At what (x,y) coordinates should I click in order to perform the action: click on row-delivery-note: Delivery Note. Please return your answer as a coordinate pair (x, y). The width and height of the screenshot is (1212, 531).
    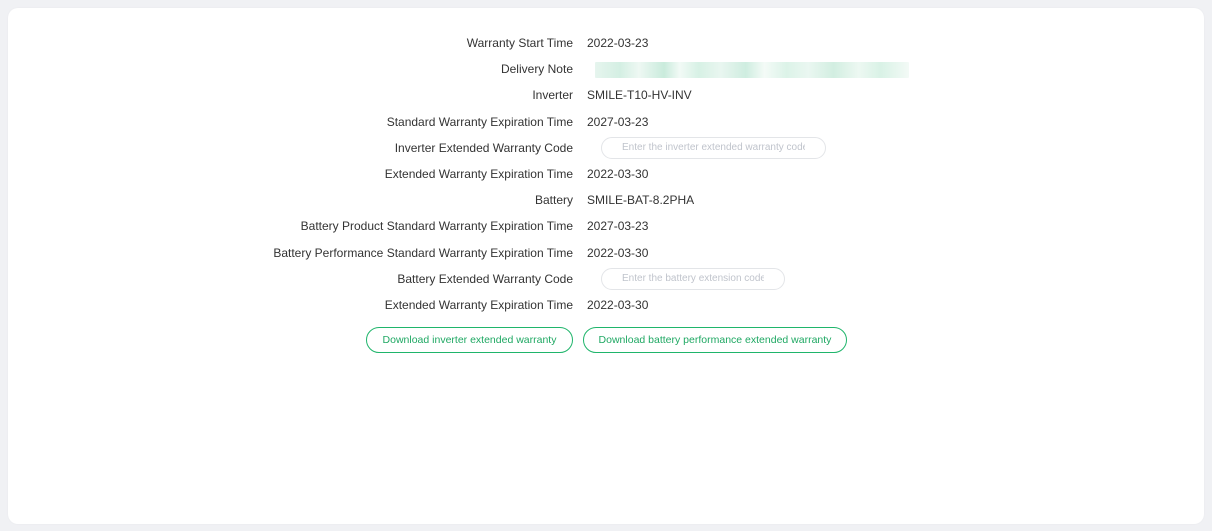
    Looking at the image, I should click on (606, 71).